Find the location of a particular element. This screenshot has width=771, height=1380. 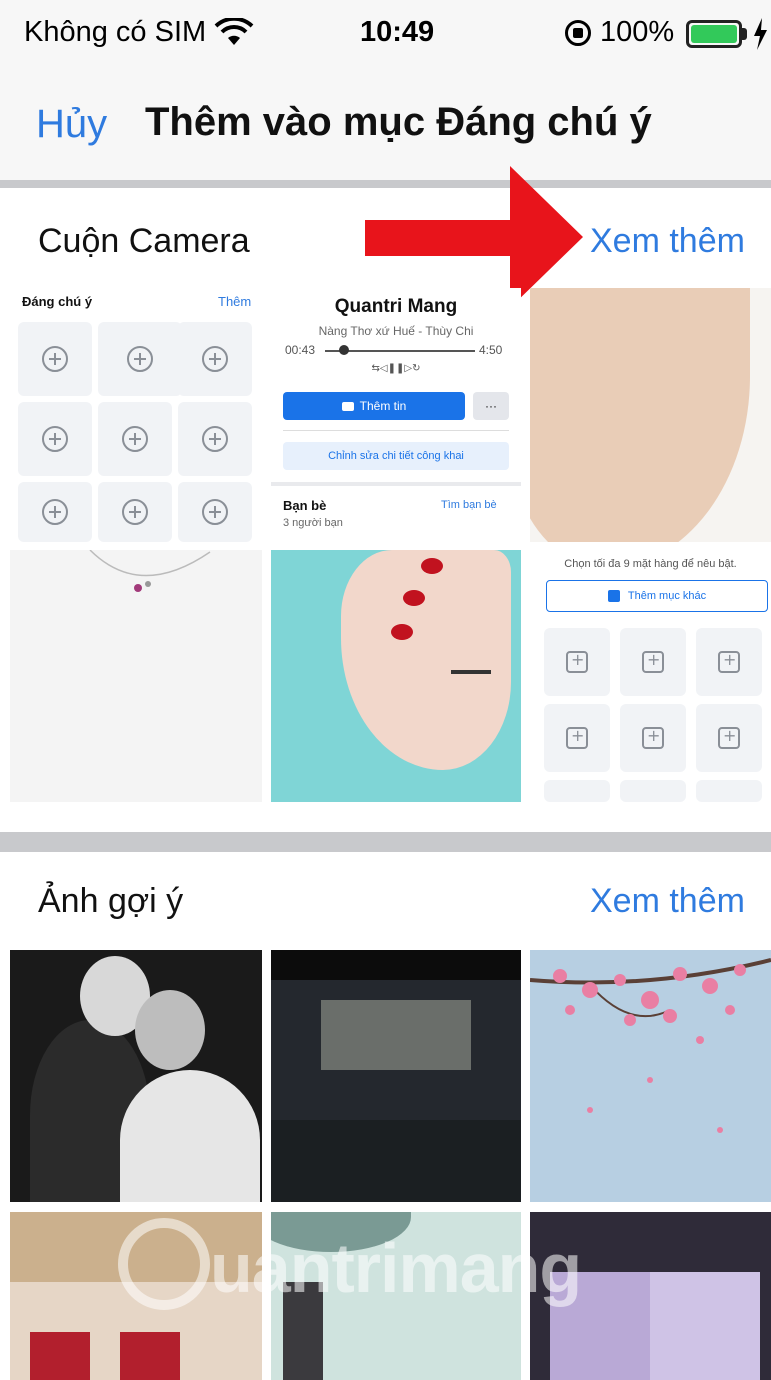

song-title: Nàng Thơ xứ Huế - Thùy Chi is located at coordinates (396, 331).